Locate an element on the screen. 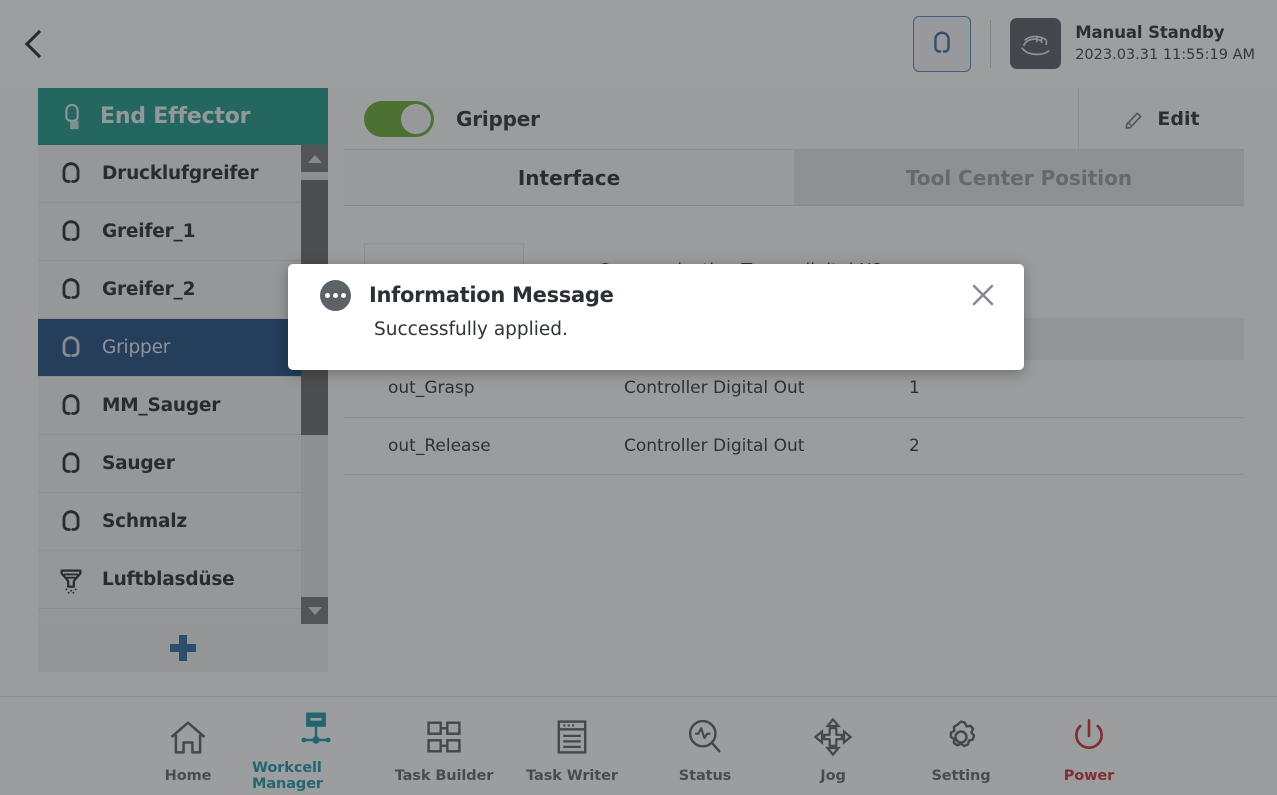  dialog-header: Information Message is located at coordinates (656, 295).